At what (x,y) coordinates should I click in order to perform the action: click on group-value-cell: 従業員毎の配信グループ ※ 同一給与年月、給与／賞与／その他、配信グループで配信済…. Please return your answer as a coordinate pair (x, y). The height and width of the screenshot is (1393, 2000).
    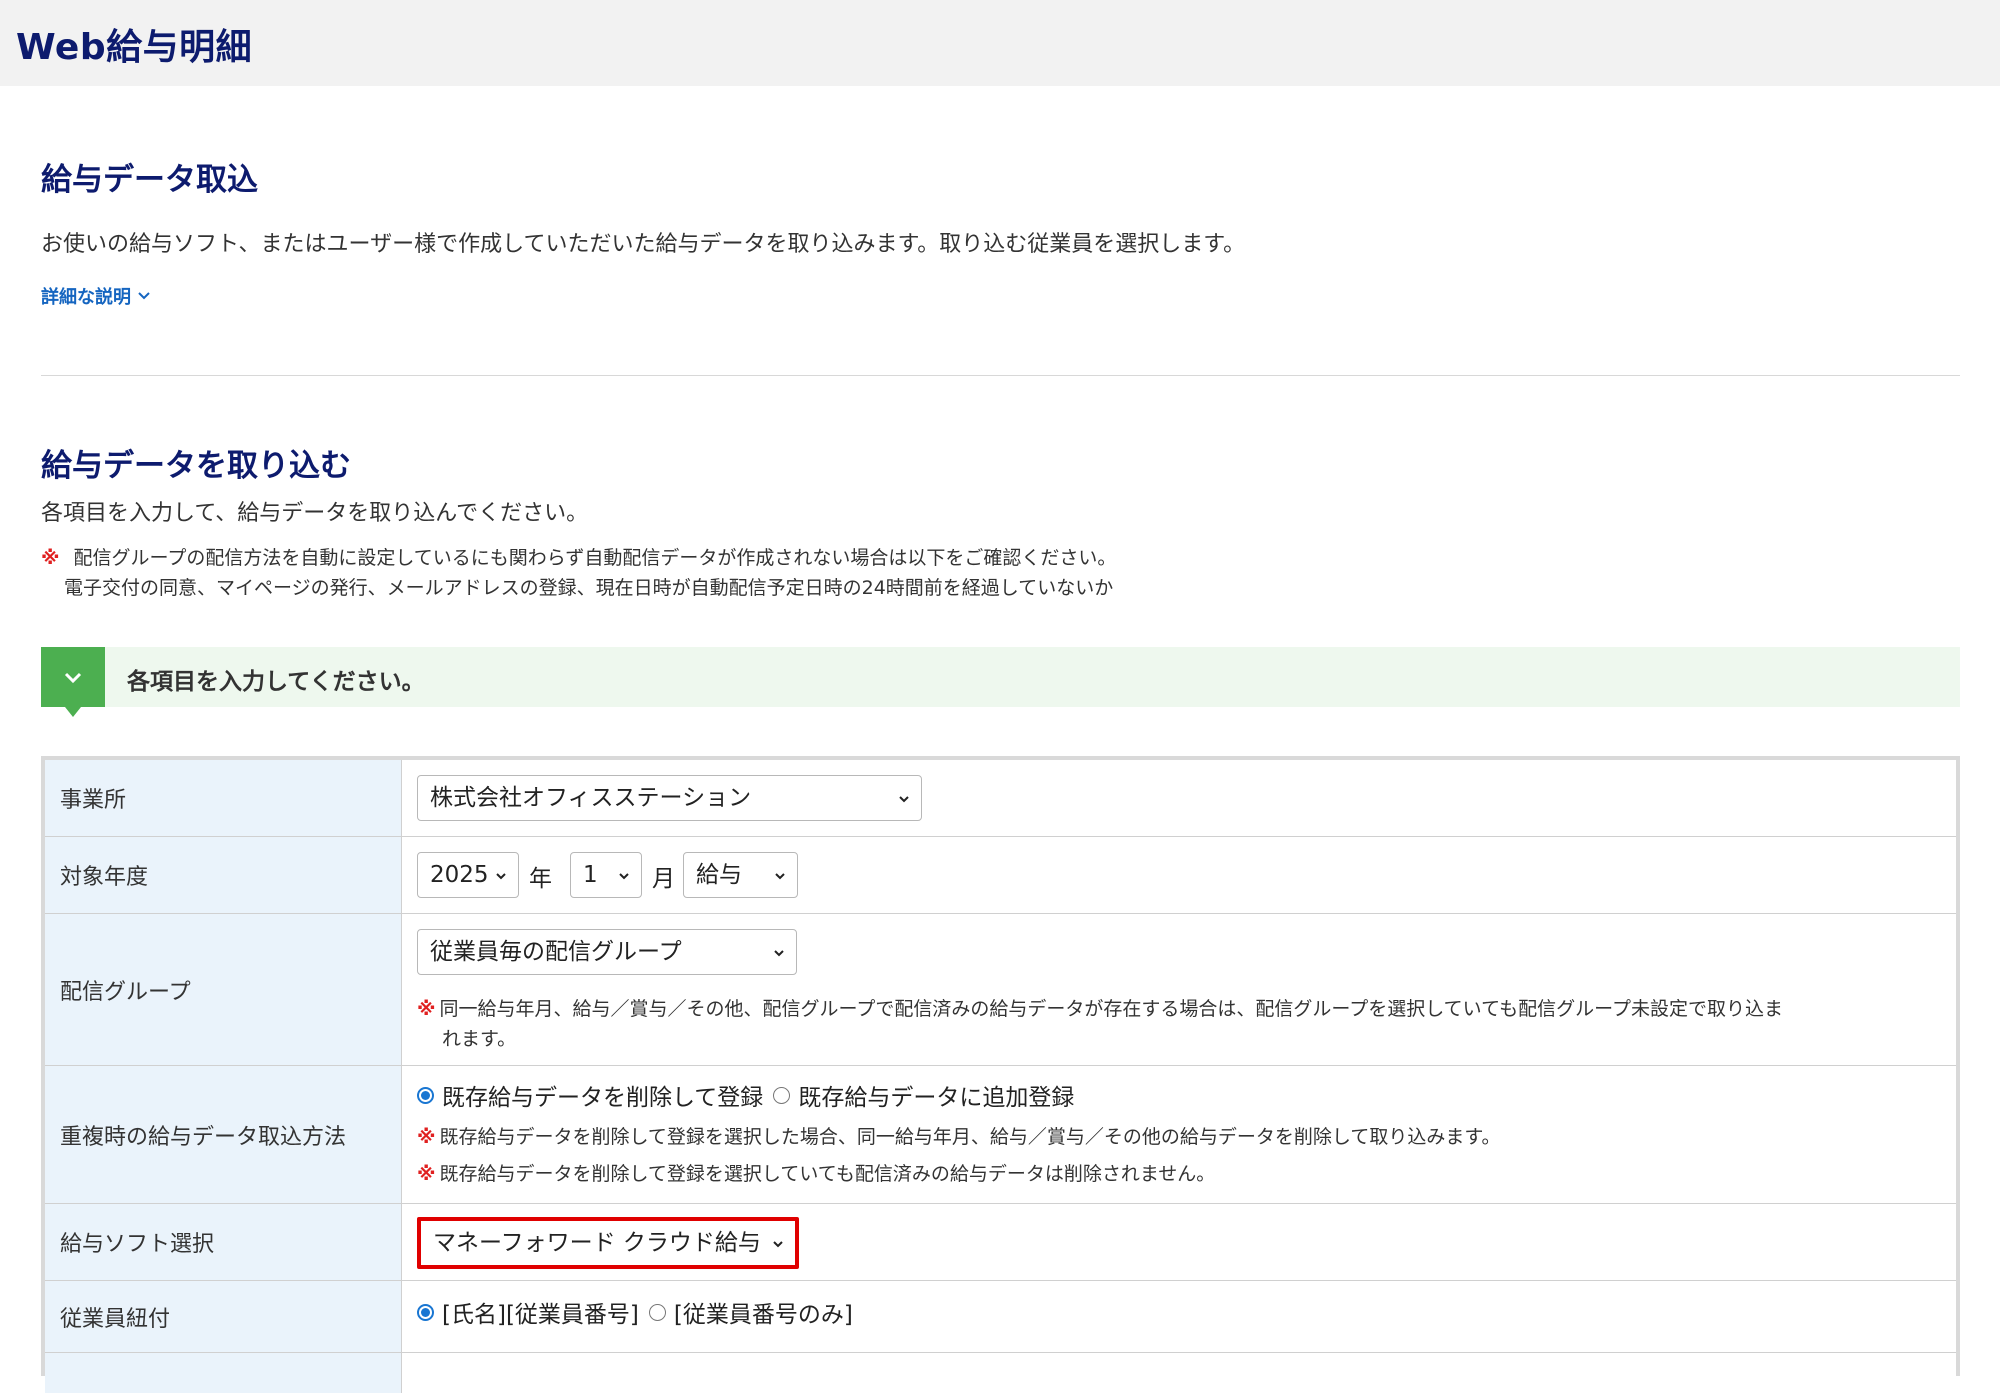
    Looking at the image, I should click on (1179, 989).